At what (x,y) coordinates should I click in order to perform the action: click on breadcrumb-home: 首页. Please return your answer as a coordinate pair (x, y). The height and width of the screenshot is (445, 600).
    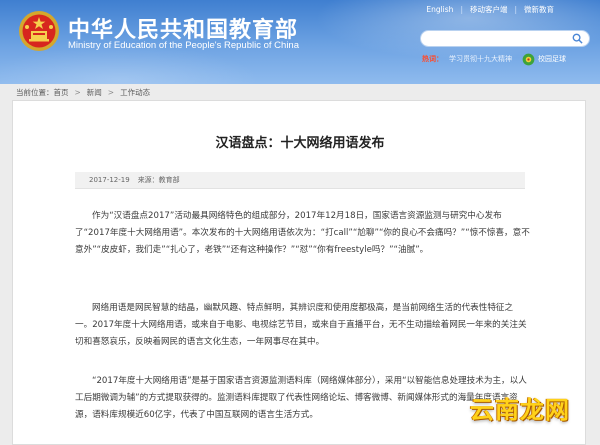
    Looking at the image, I should click on (61, 92).